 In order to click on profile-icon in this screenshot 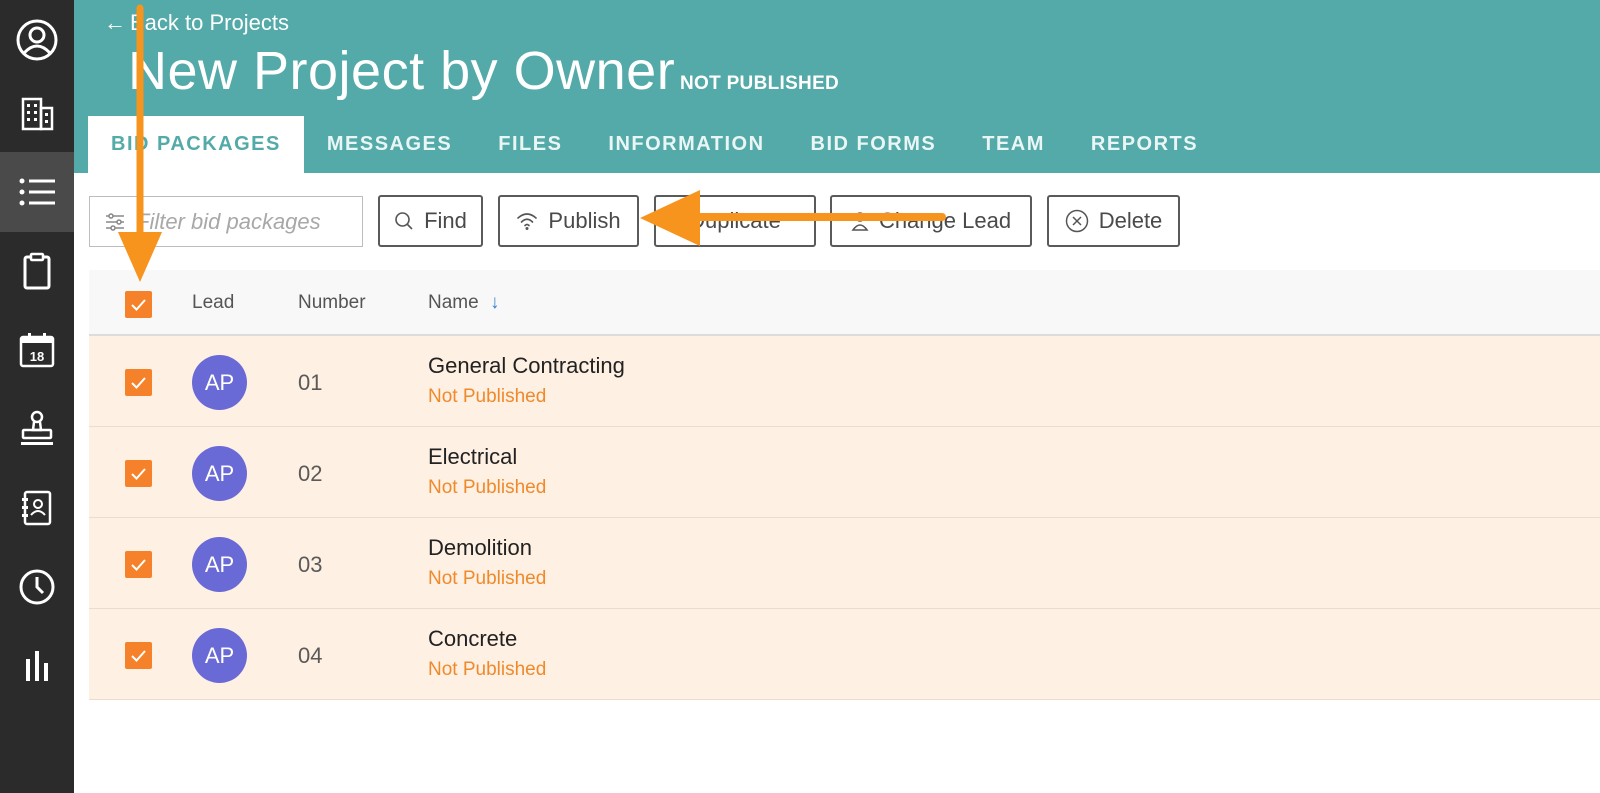, I will do `click(37, 40)`.